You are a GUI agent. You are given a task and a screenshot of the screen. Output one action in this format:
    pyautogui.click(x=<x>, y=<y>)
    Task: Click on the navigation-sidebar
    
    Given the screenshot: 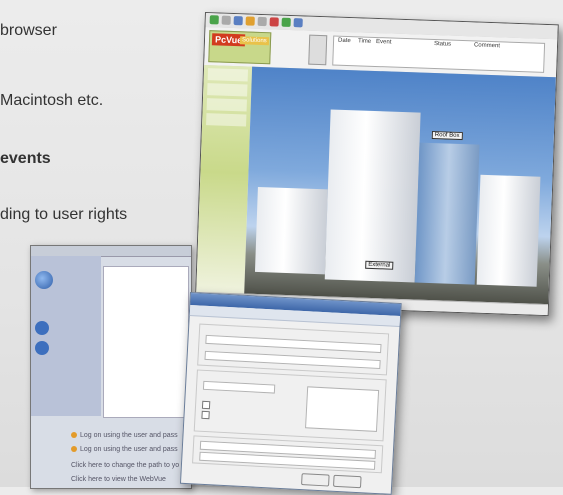 What is the action you would take?
    pyautogui.click(x=224, y=185)
    